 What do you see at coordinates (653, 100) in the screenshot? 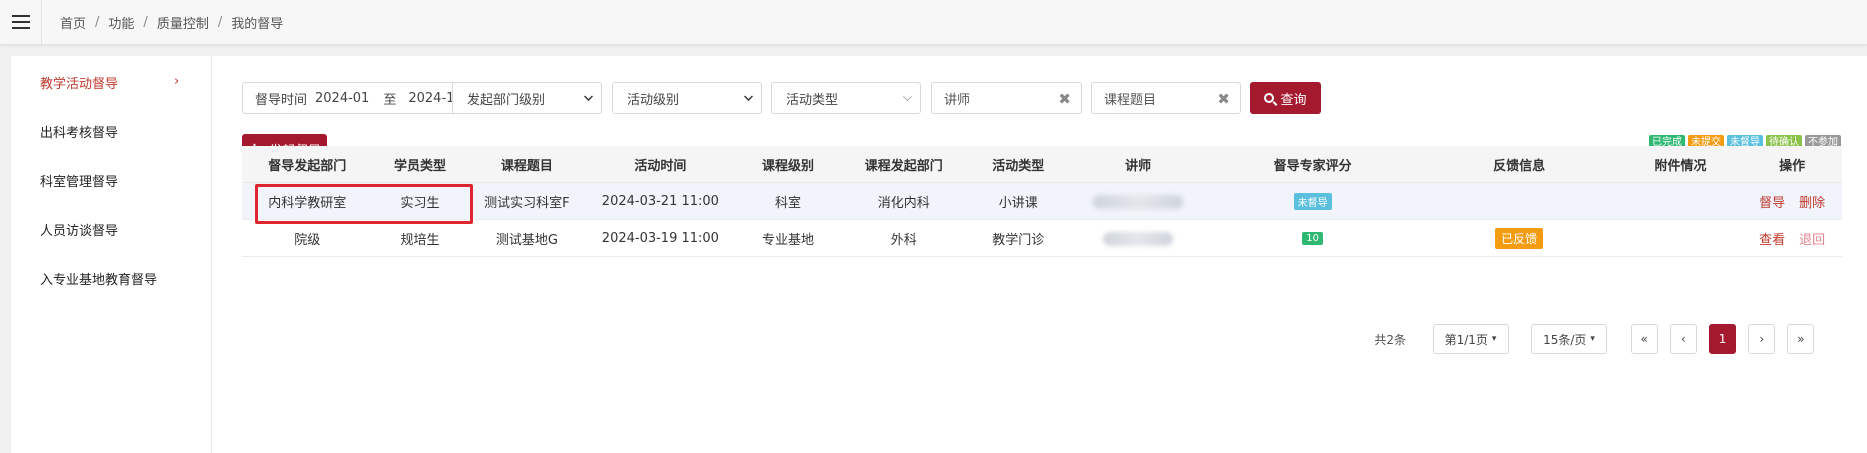
I see `activity-level-value: 活动级别` at bounding box center [653, 100].